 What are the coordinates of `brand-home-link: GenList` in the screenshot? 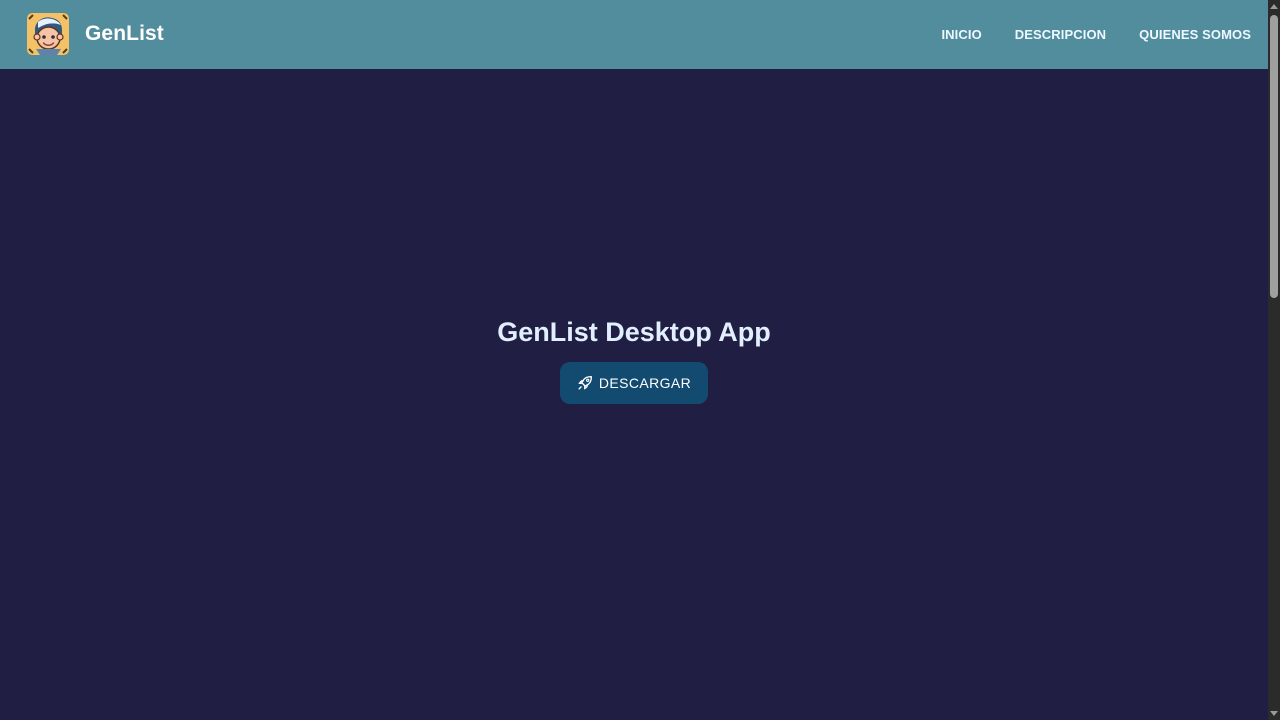 It's located at (95, 34).